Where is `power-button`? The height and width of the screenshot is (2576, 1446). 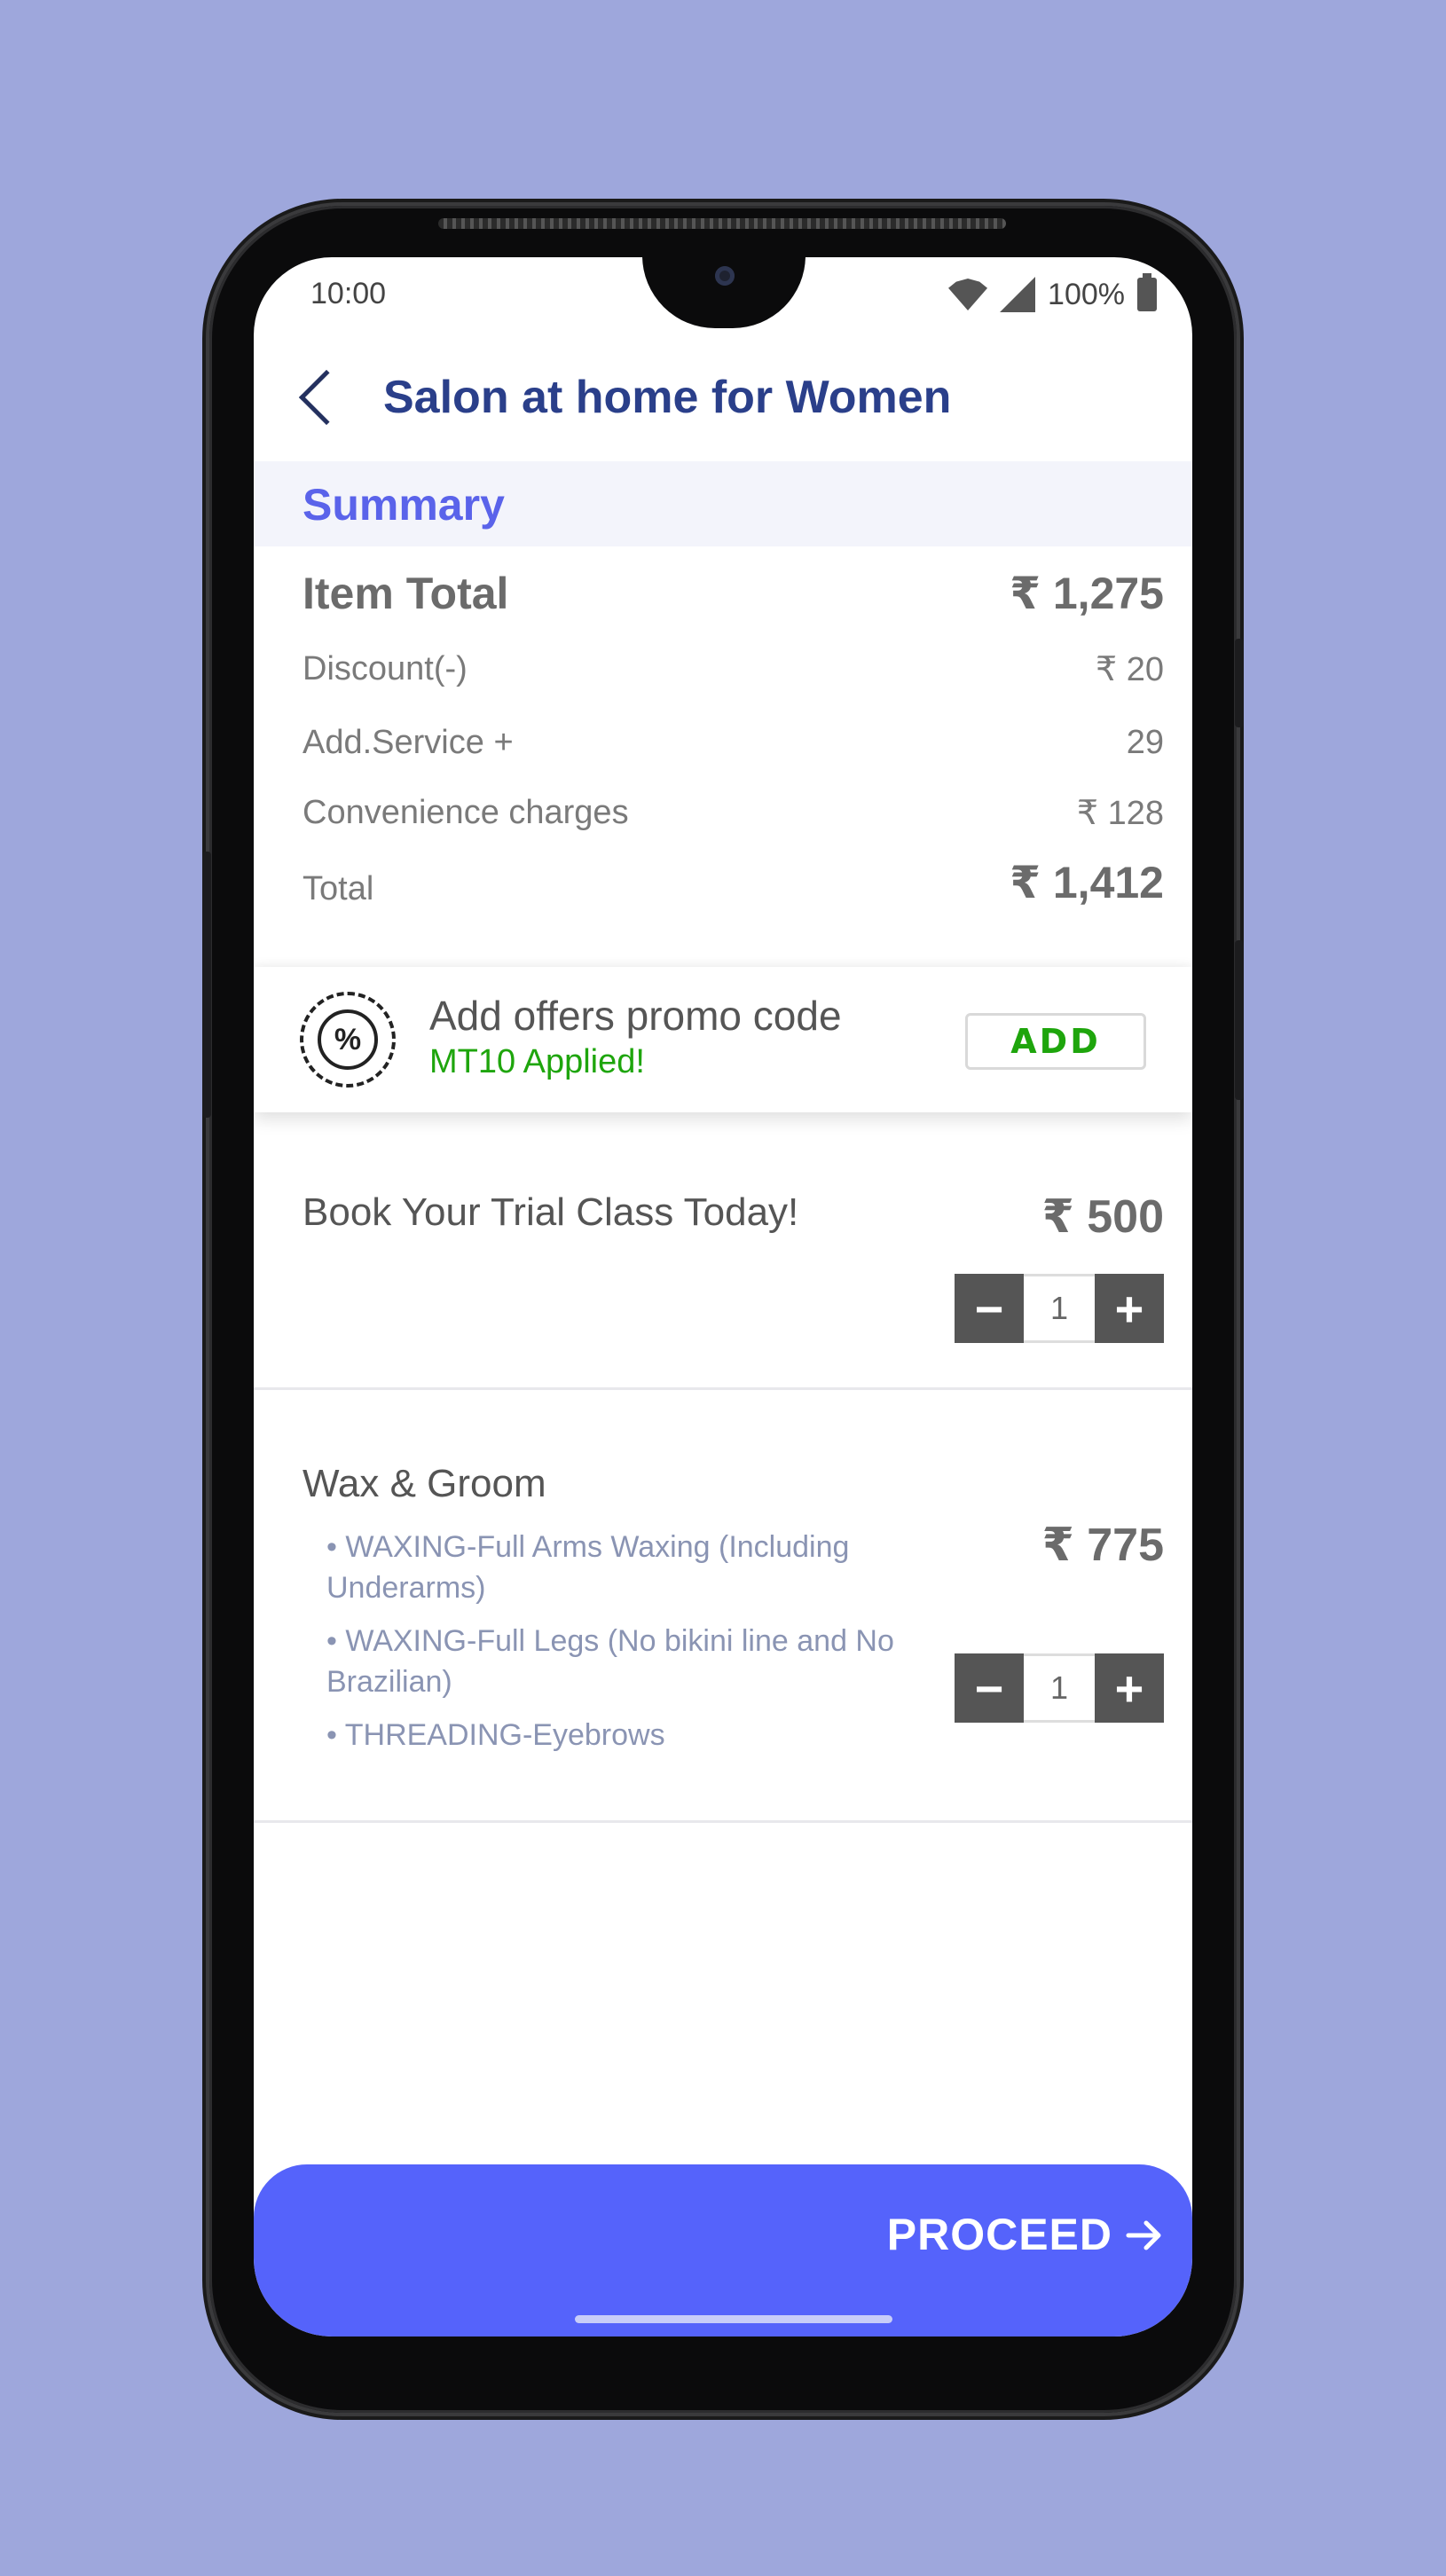
power-button is located at coordinates (1239, 683).